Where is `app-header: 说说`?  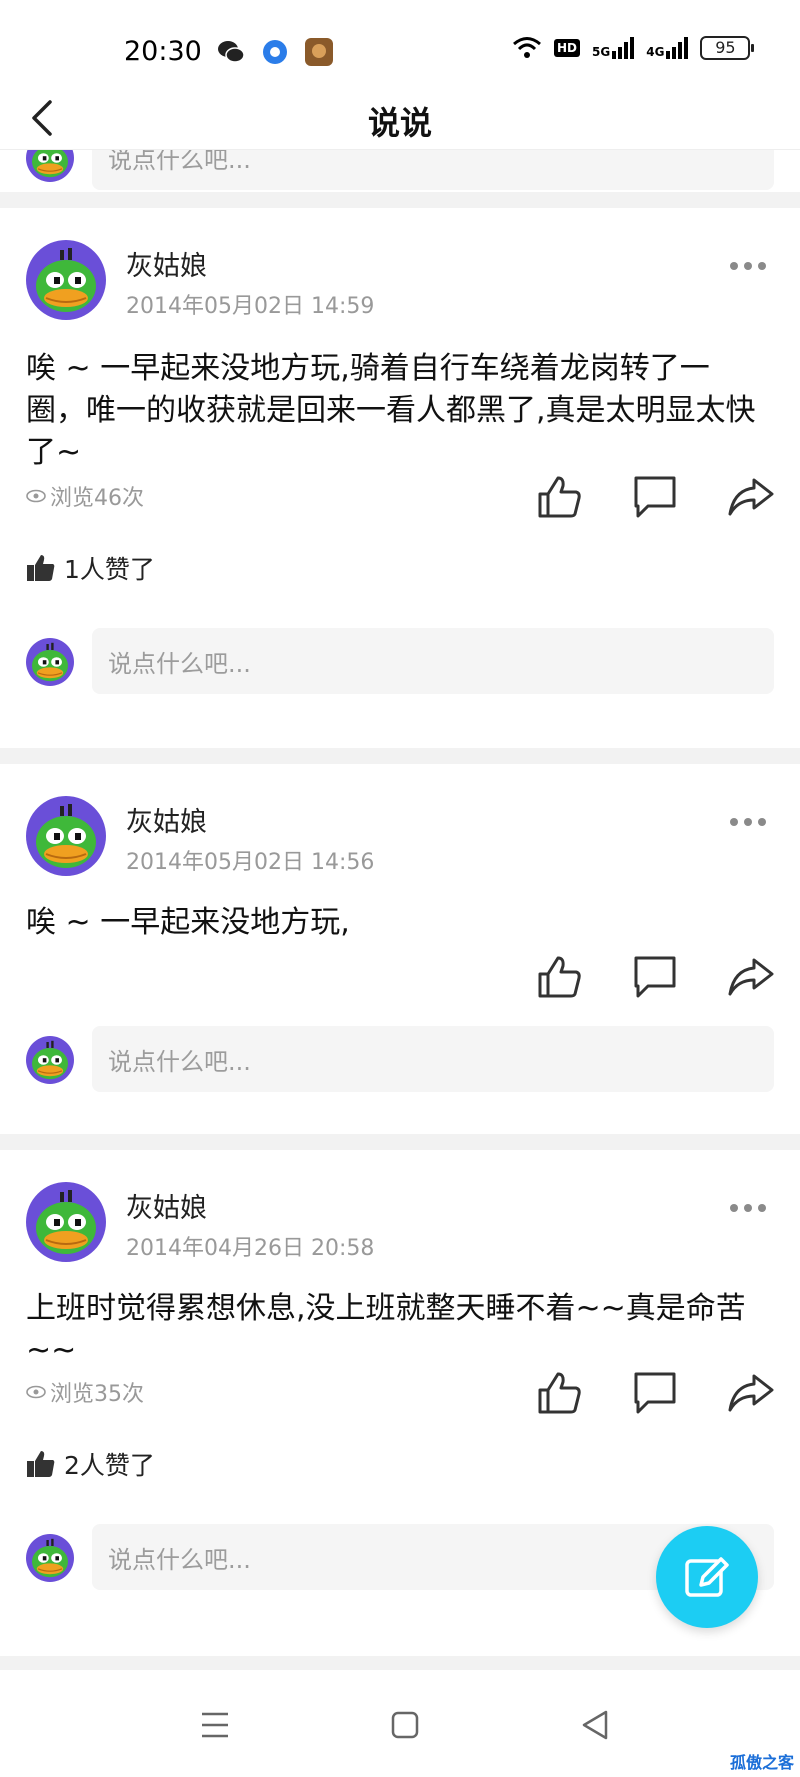
app-header: 说说 is located at coordinates (400, 120).